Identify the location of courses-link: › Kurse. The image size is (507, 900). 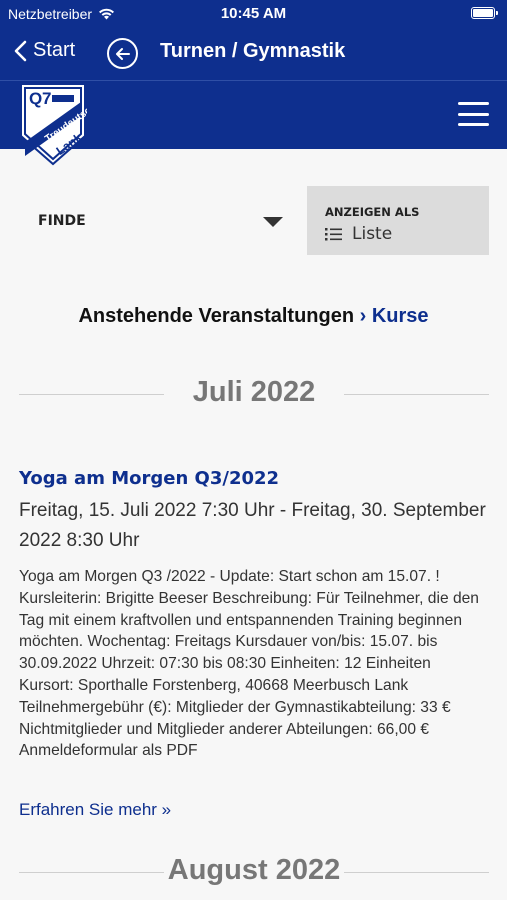
(394, 316).